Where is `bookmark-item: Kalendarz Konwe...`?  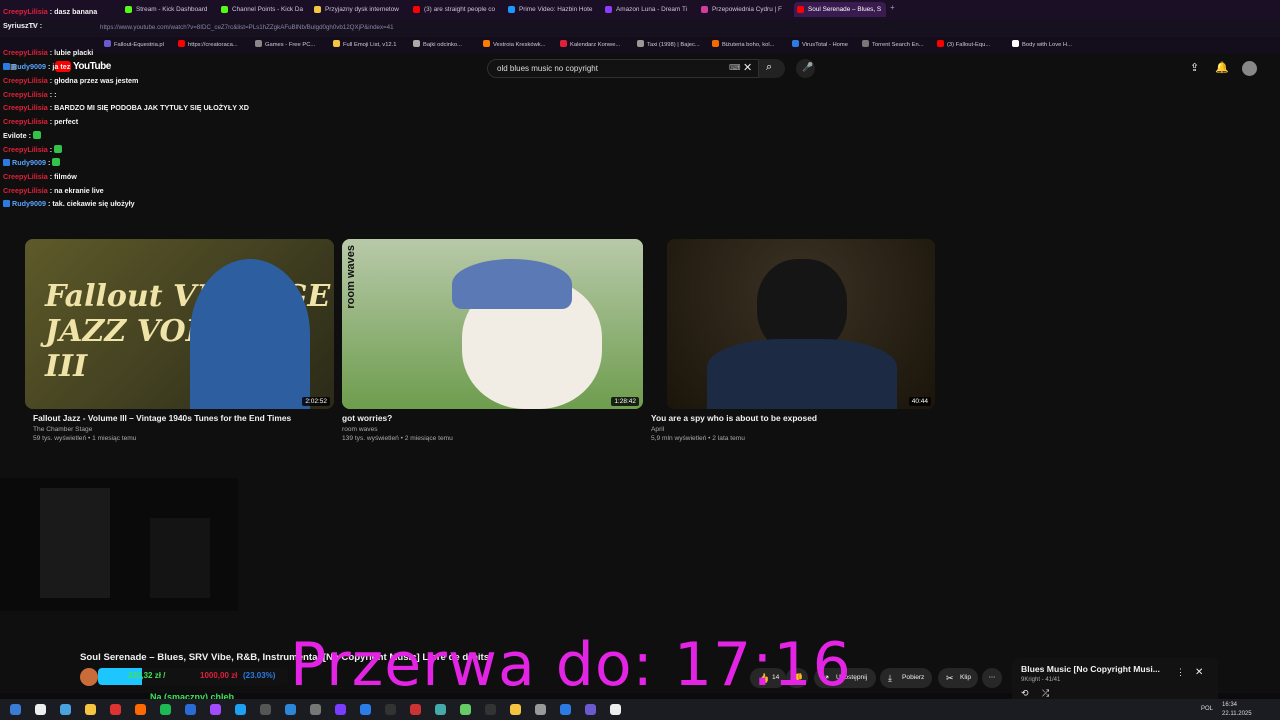
bookmark-item: Kalendarz Konwe... is located at coordinates (590, 44).